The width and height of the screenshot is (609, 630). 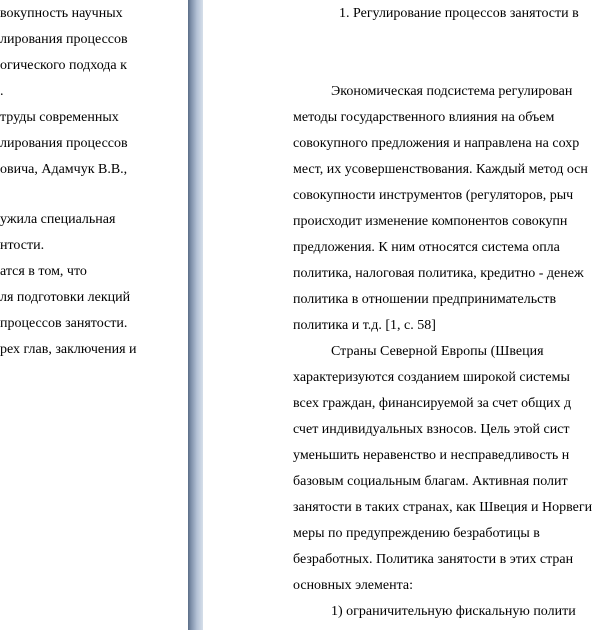 What do you see at coordinates (64, 323) in the screenshot?
I see `left-line-13: процессов занятости.` at bounding box center [64, 323].